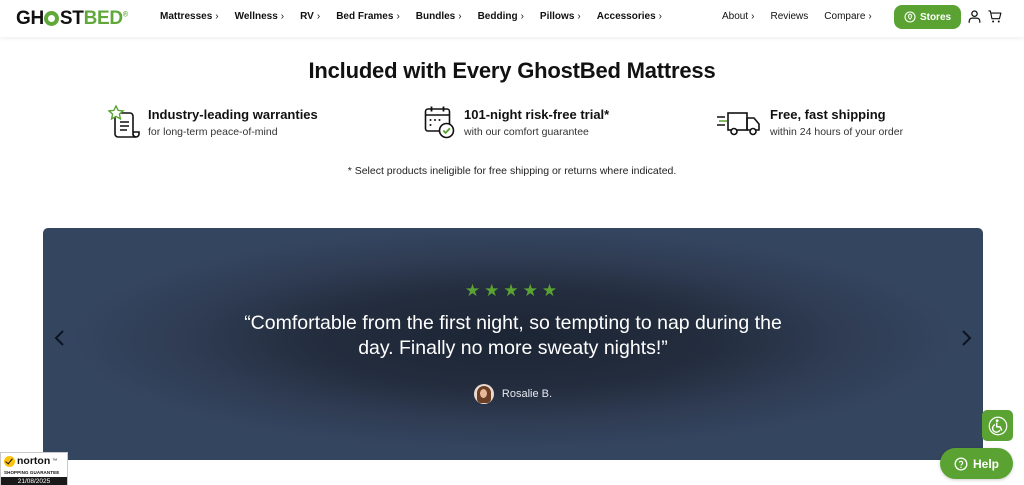  I want to click on nav-accessories: Accessories ›, so click(629, 16).